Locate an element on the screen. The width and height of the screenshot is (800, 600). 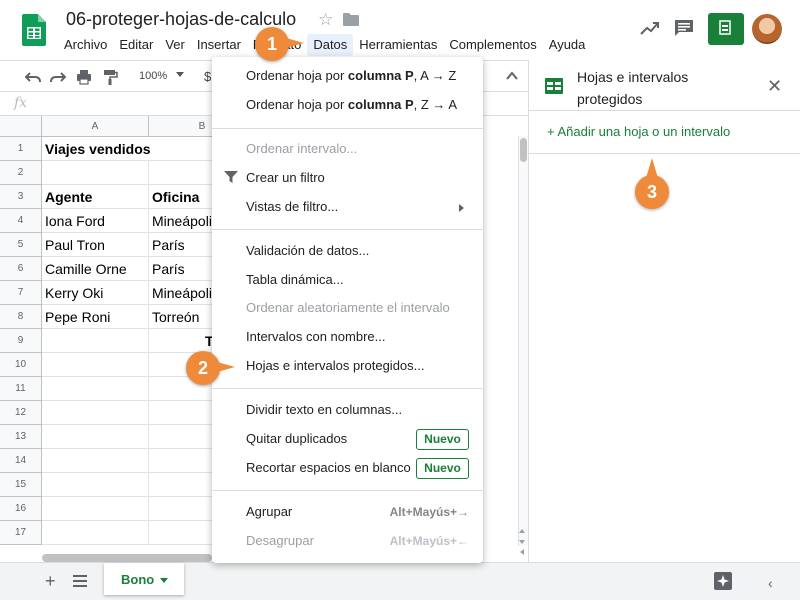
add-sheet-icon: + is located at coordinates (50, 581).